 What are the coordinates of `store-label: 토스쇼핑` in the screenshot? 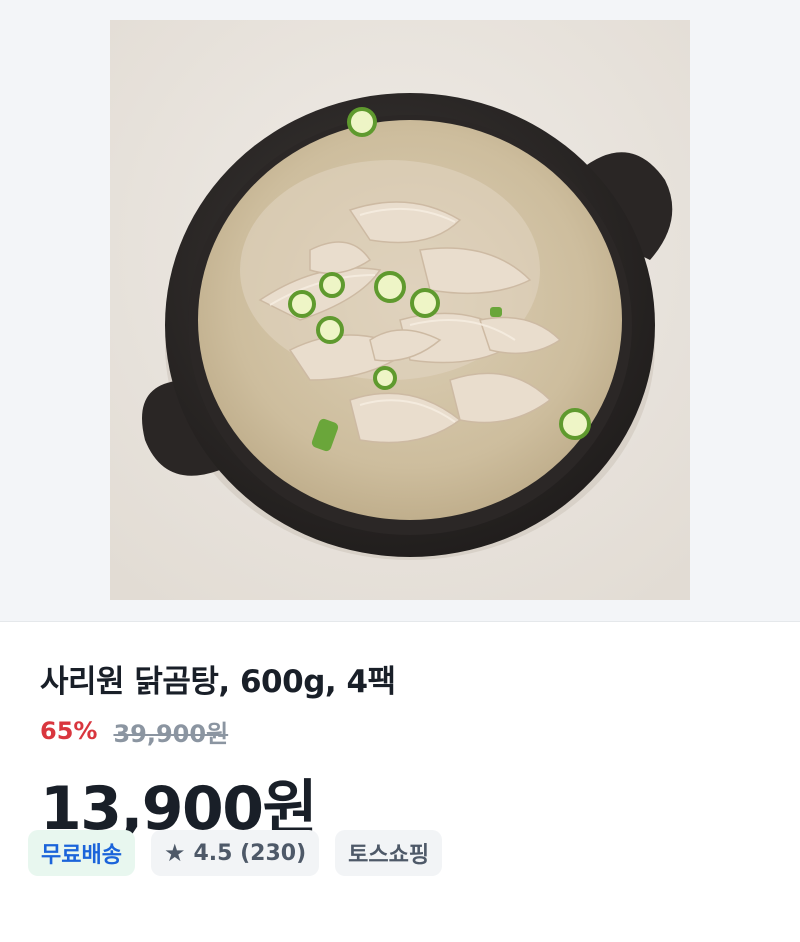 It's located at (389, 855).